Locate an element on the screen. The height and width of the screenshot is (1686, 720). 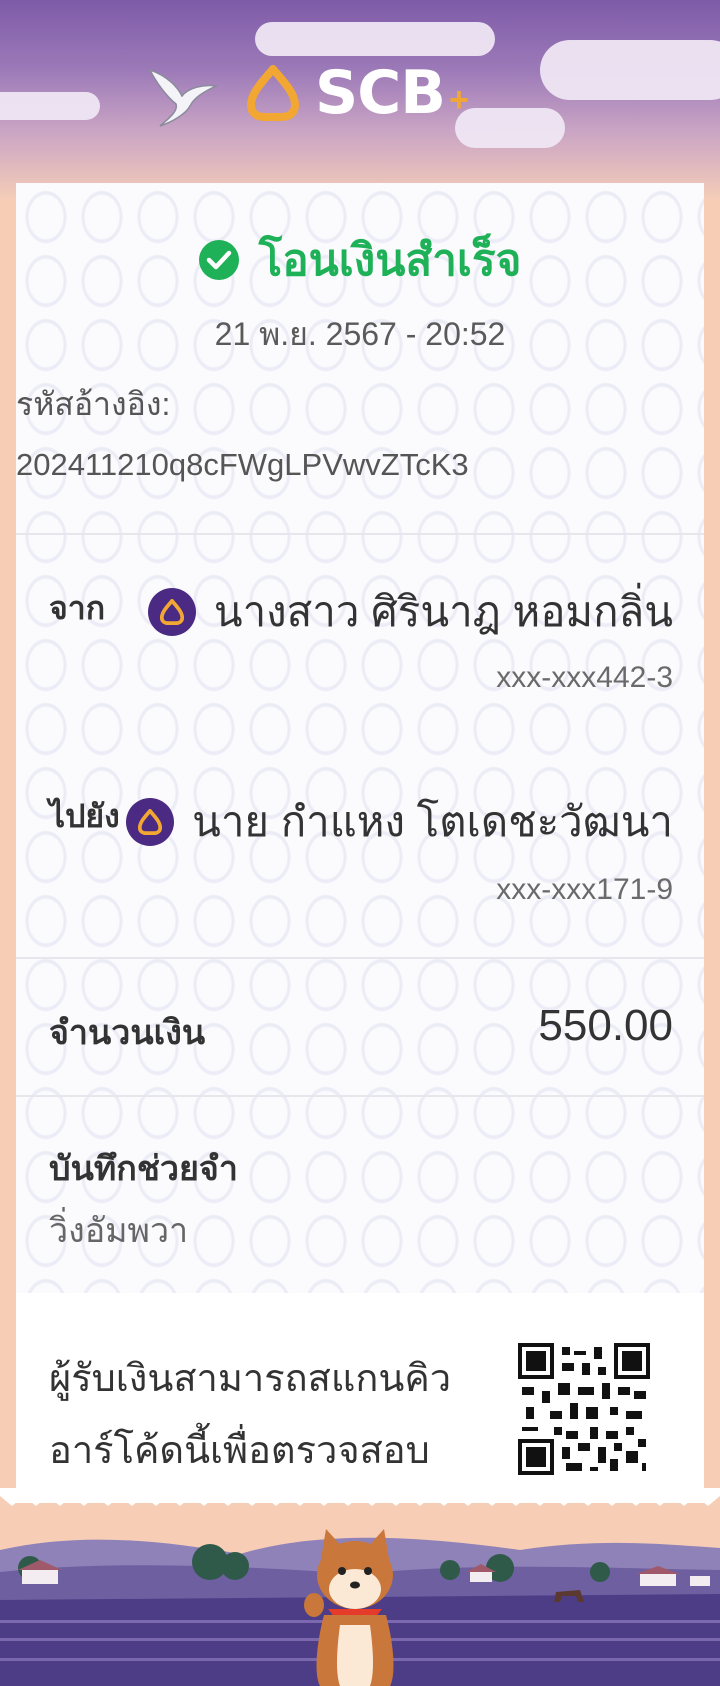
from-label: จาก is located at coordinates (77, 608).